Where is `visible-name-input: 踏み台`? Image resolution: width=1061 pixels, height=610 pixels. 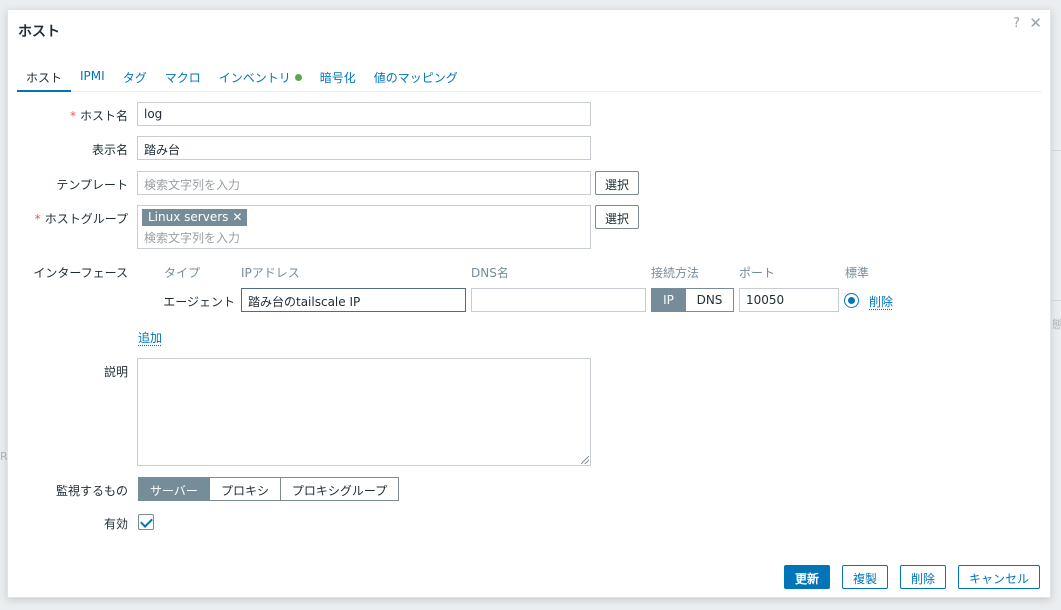
visible-name-input: 踏み台 is located at coordinates (364, 148).